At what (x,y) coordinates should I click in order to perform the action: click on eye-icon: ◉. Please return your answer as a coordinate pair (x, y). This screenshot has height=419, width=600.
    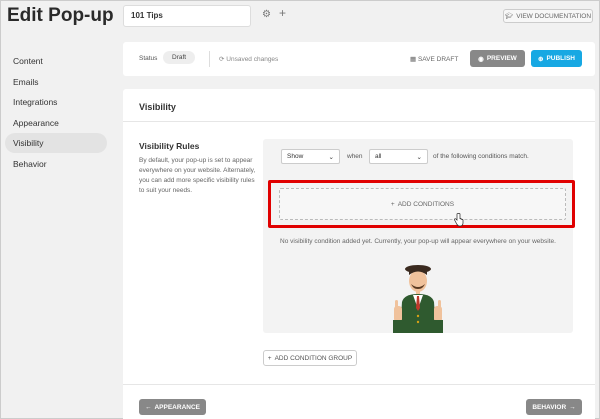
    Looking at the image, I should click on (481, 59).